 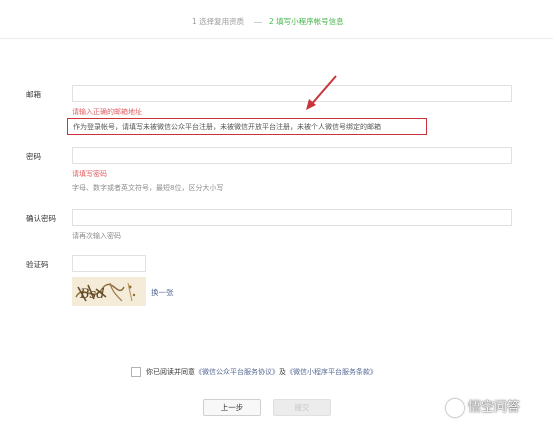 What do you see at coordinates (33, 94) in the screenshot?
I see `email-label: 邮箱` at bounding box center [33, 94].